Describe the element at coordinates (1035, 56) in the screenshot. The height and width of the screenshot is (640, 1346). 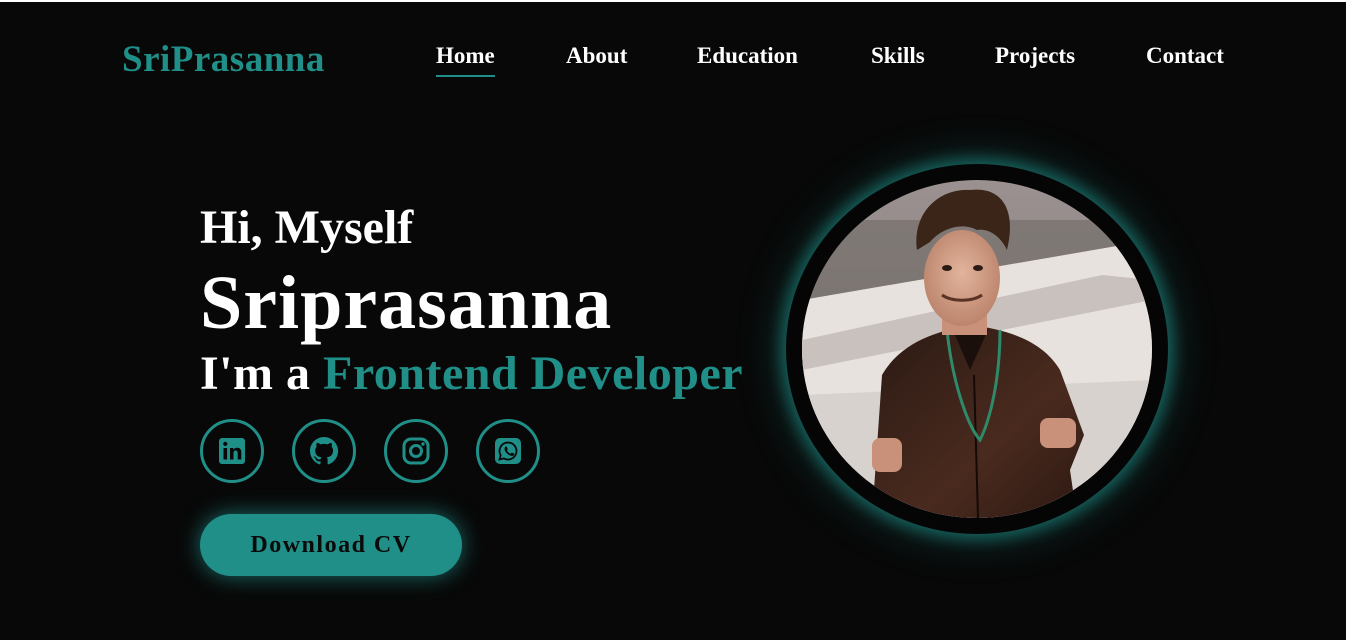
I see `nav-projects: Projects` at that location.